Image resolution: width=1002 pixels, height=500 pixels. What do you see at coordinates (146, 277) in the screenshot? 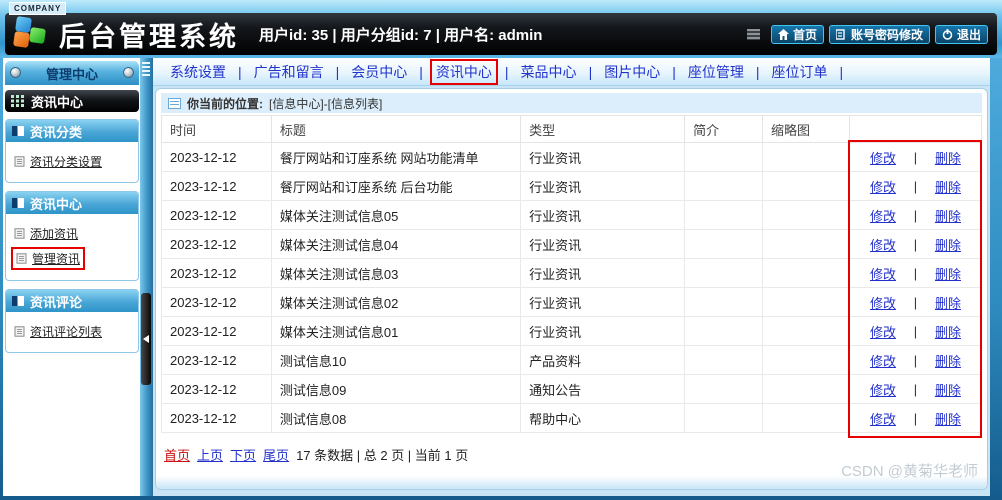
I see `splitter` at bounding box center [146, 277].